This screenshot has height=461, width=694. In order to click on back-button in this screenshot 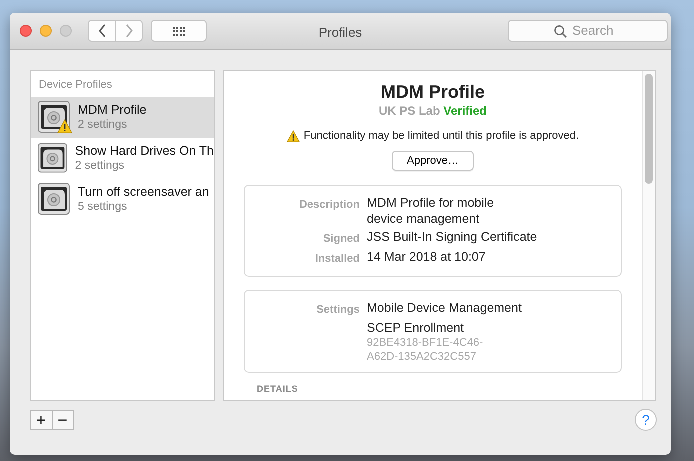, I will do `click(102, 31)`.